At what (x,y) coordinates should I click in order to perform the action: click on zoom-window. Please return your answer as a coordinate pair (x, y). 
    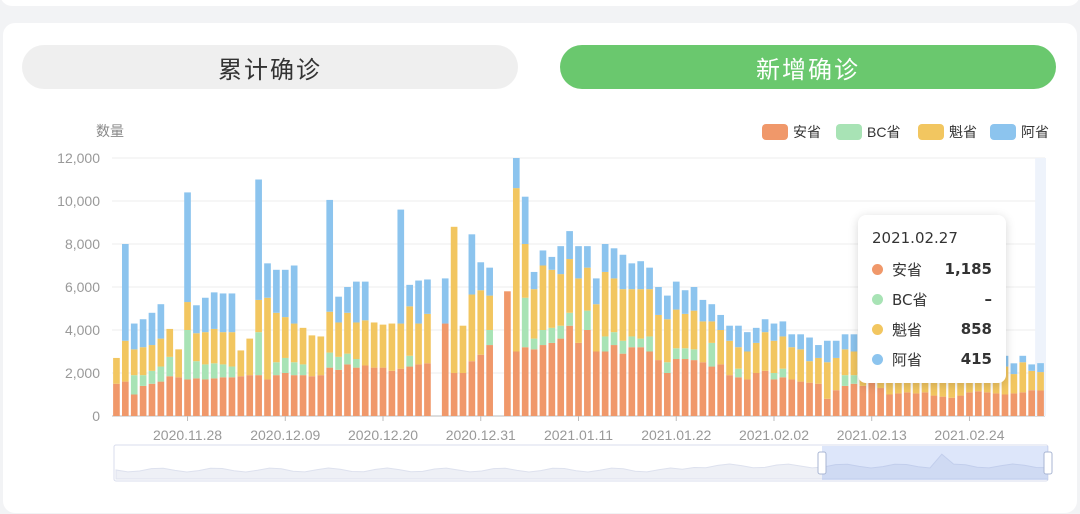
    Looking at the image, I should click on (935, 463).